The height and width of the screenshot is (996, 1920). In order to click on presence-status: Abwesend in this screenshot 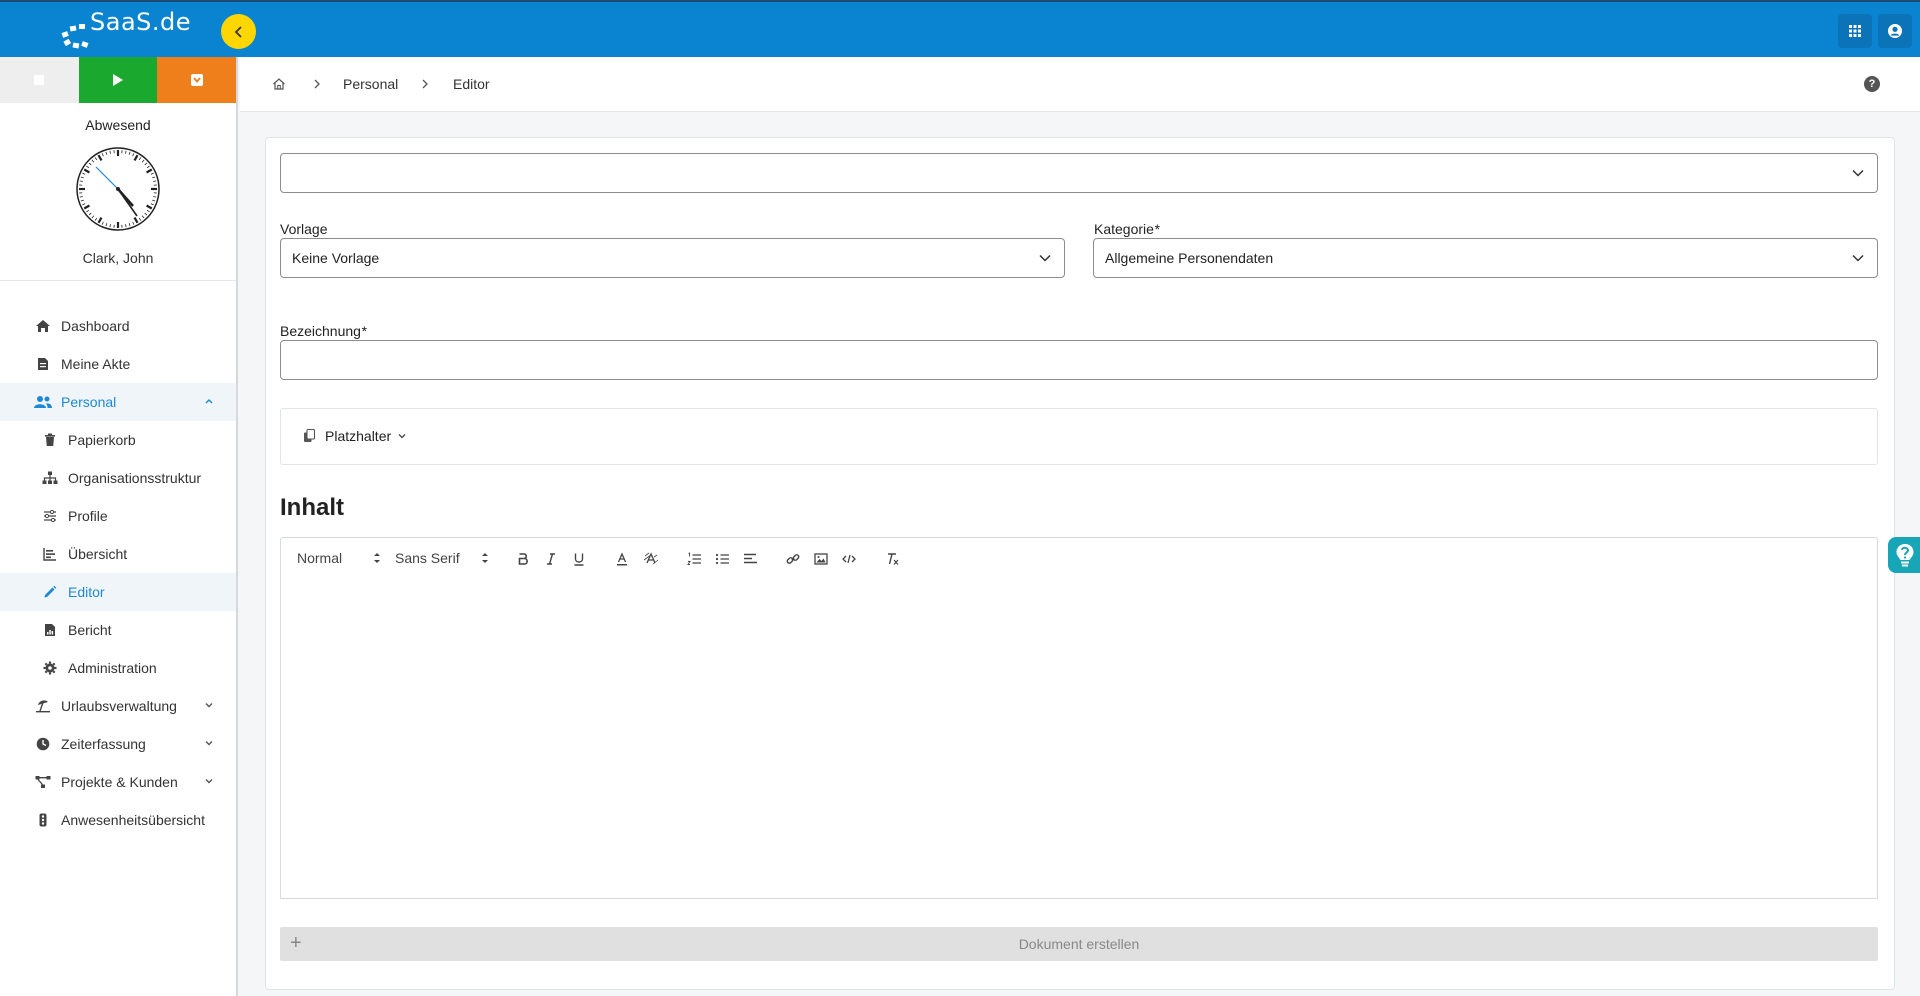, I will do `click(118, 125)`.